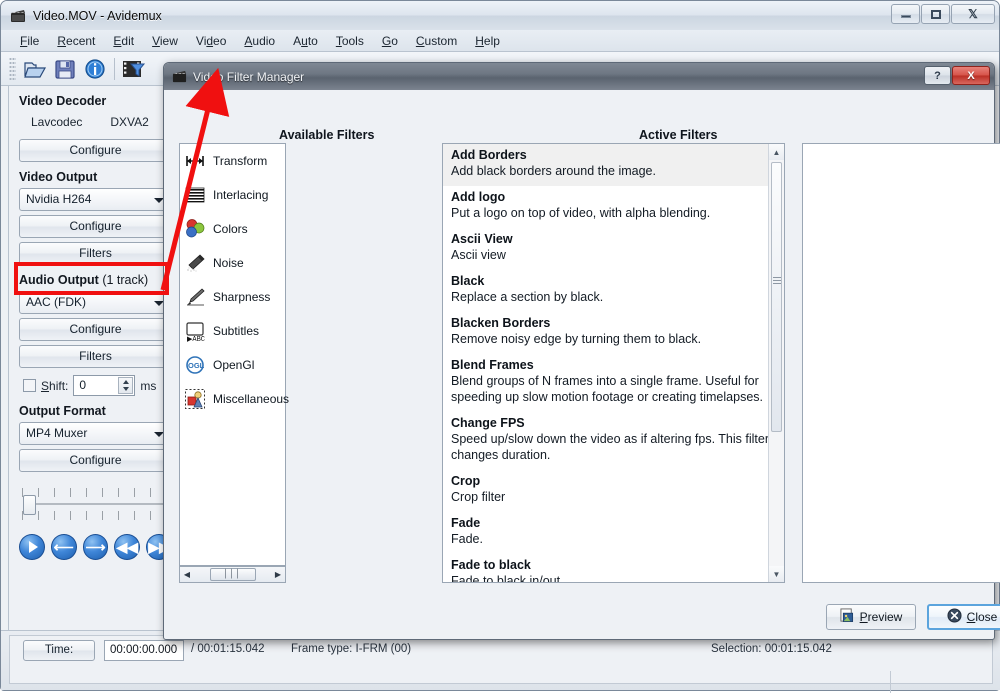 The height and width of the screenshot is (693, 1000). What do you see at coordinates (196, 339) in the screenshot?
I see `svg-text: ▶ABC` at bounding box center [196, 339].